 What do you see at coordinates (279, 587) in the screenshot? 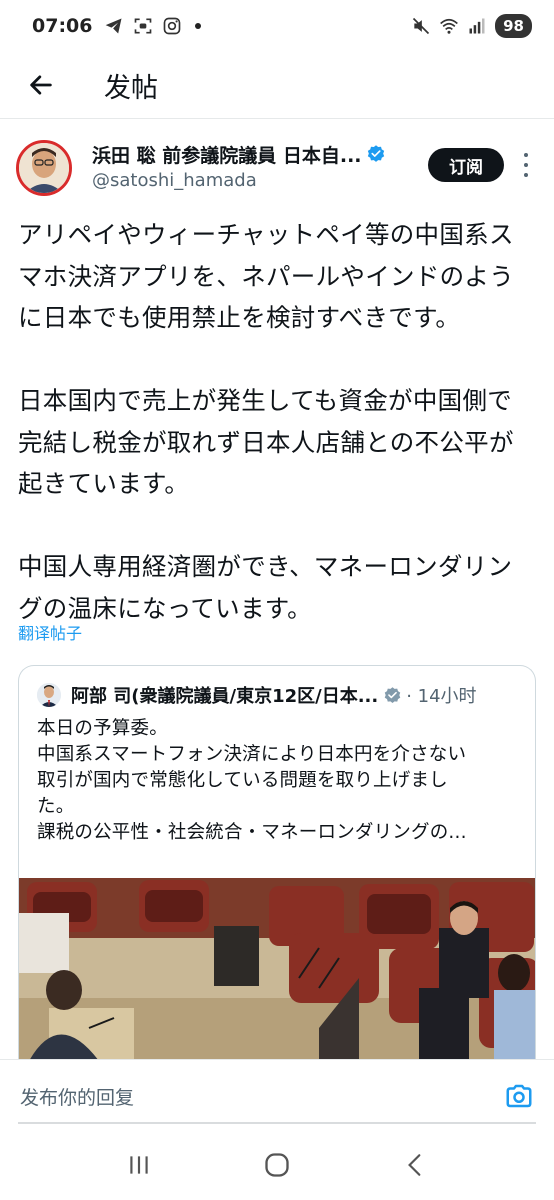
I see `post-paragraph: 中国人専用経済圏ができ、マネーロンダリン グの温床になっています。` at bounding box center [279, 587].